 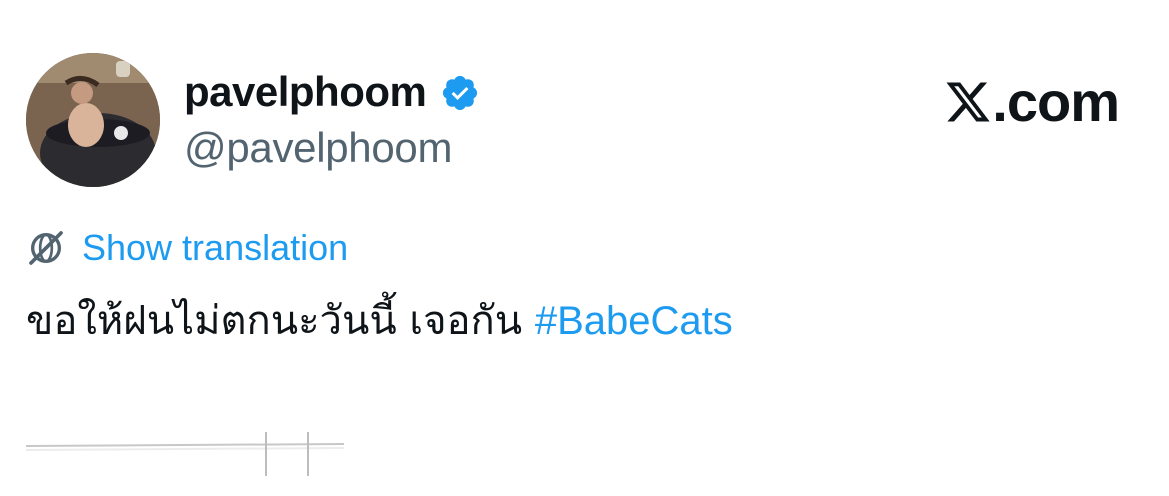 I want to click on tweet-body: ขอให้ฝนไม่ตกนะวันนี้ เจอกัน, so click(x=280, y=321).